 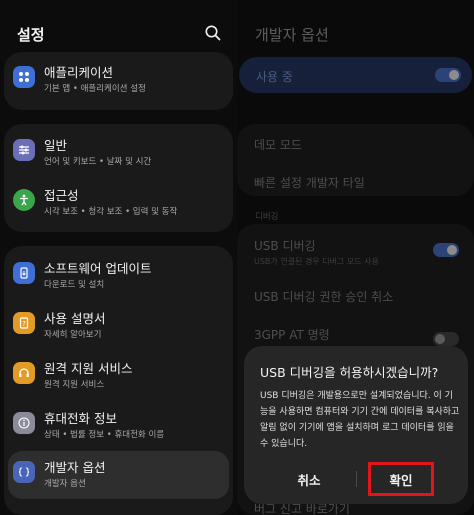 What do you see at coordinates (61, 195) in the screenshot?
I see `menu-item-title: 접근성` at bounding box center [61, 195].